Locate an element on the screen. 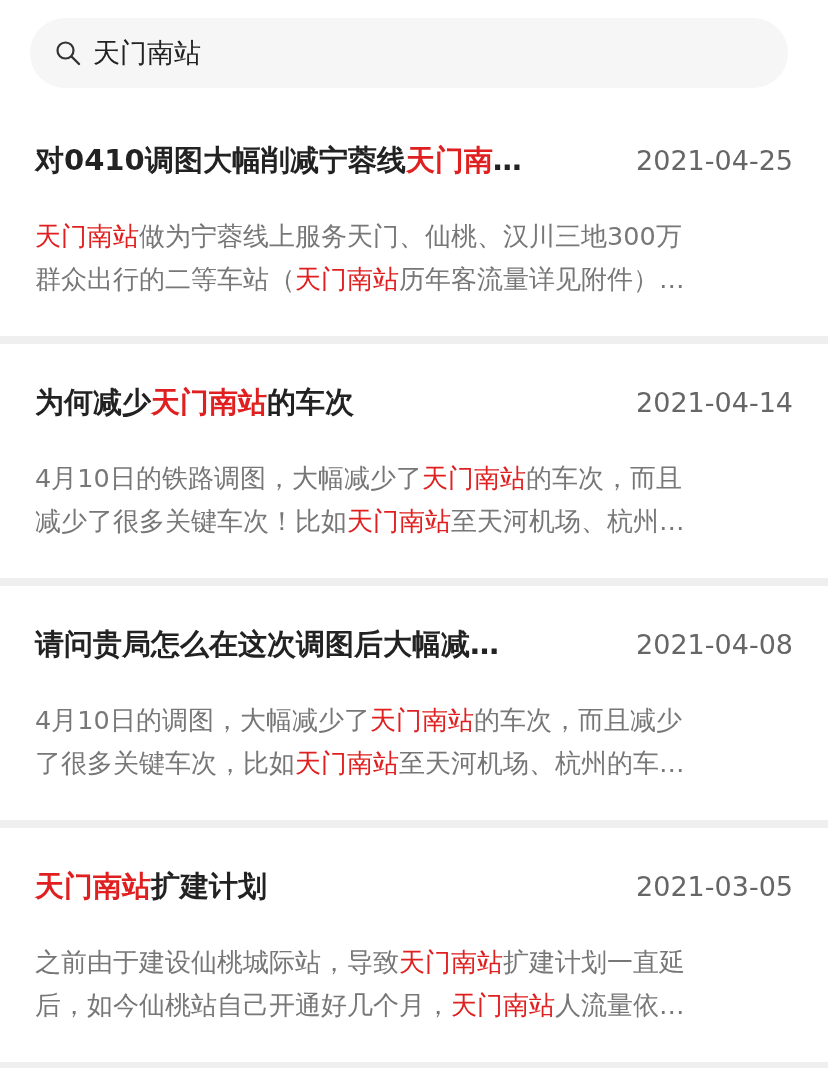 The width and height of the screenshot is (828, 1068). search-field: 天门南站 is located at coordinates (409, 53).